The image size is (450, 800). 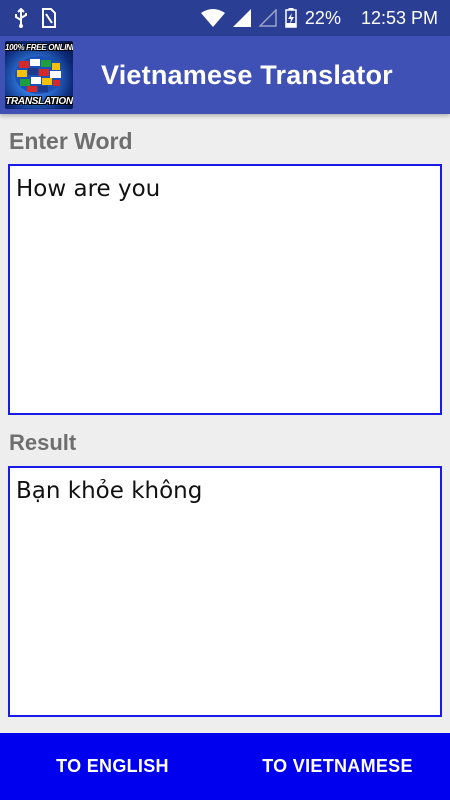 What do you see at coordinates (322, 17) in the screenshot?
I see `battery-percent: 22%` at bounding box center [322, 17].